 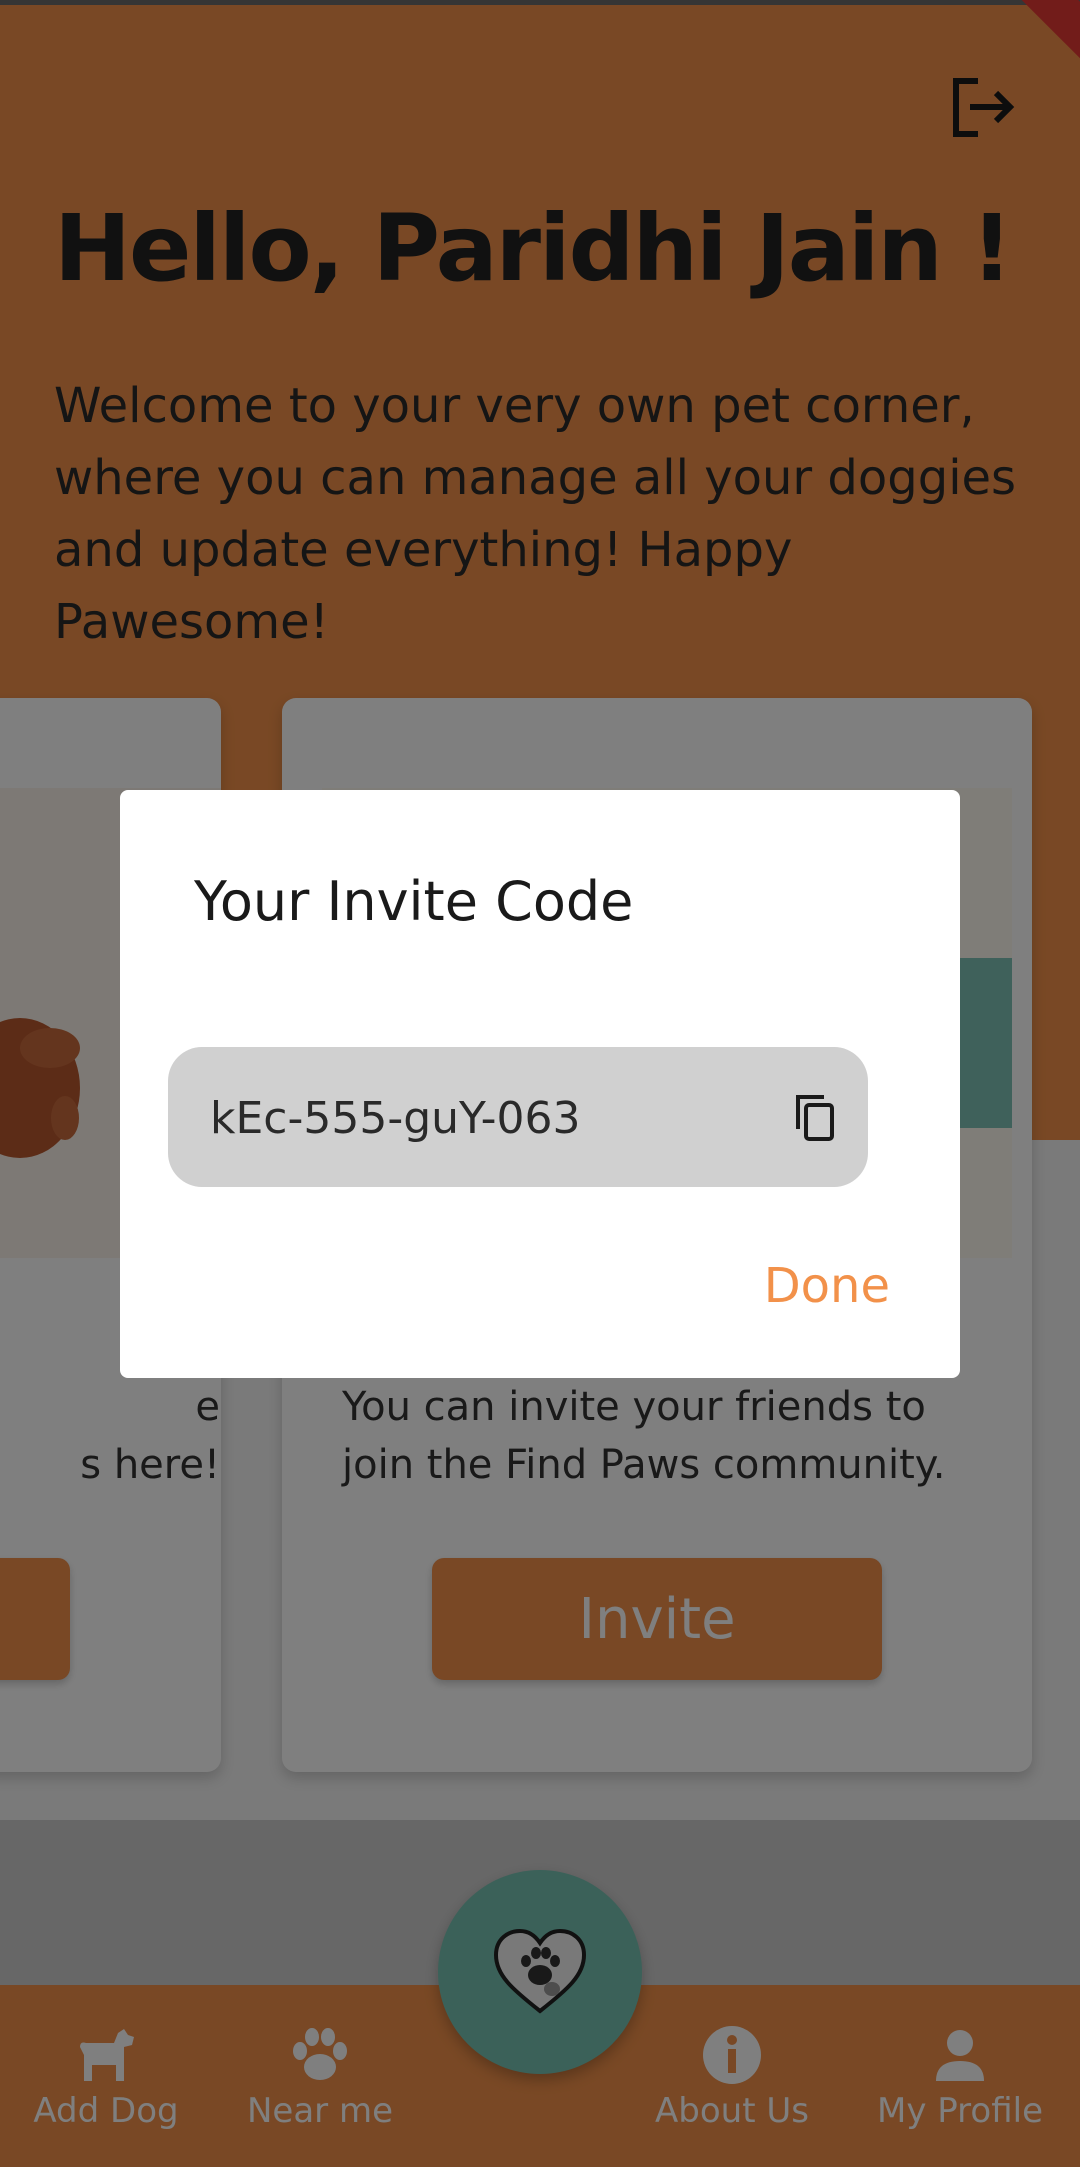 I want to click on dialog-title: Your Invite Code, so click(x=414, y=901).